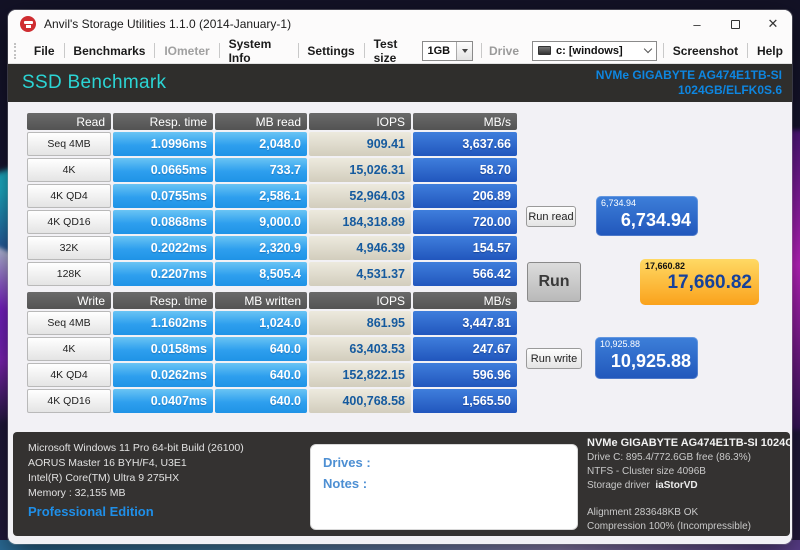 The image size is (800, 550). Describe the element at coordinates (360, 375) in the screenshot. I see `iops-value: 152,822.15` at that location.